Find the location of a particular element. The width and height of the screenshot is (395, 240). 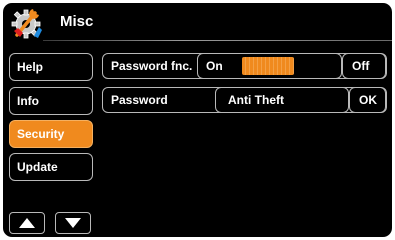

password-function-label: Password fnc. is located at coordinates (152, 66).